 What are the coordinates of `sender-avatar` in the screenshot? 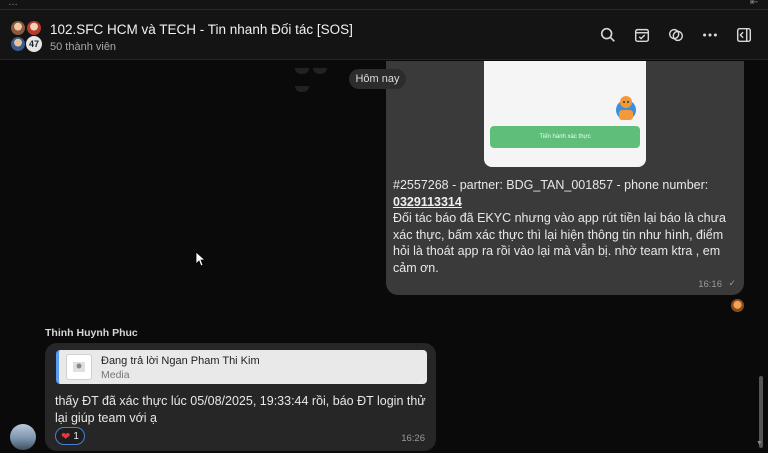 It's located at (23, 437).